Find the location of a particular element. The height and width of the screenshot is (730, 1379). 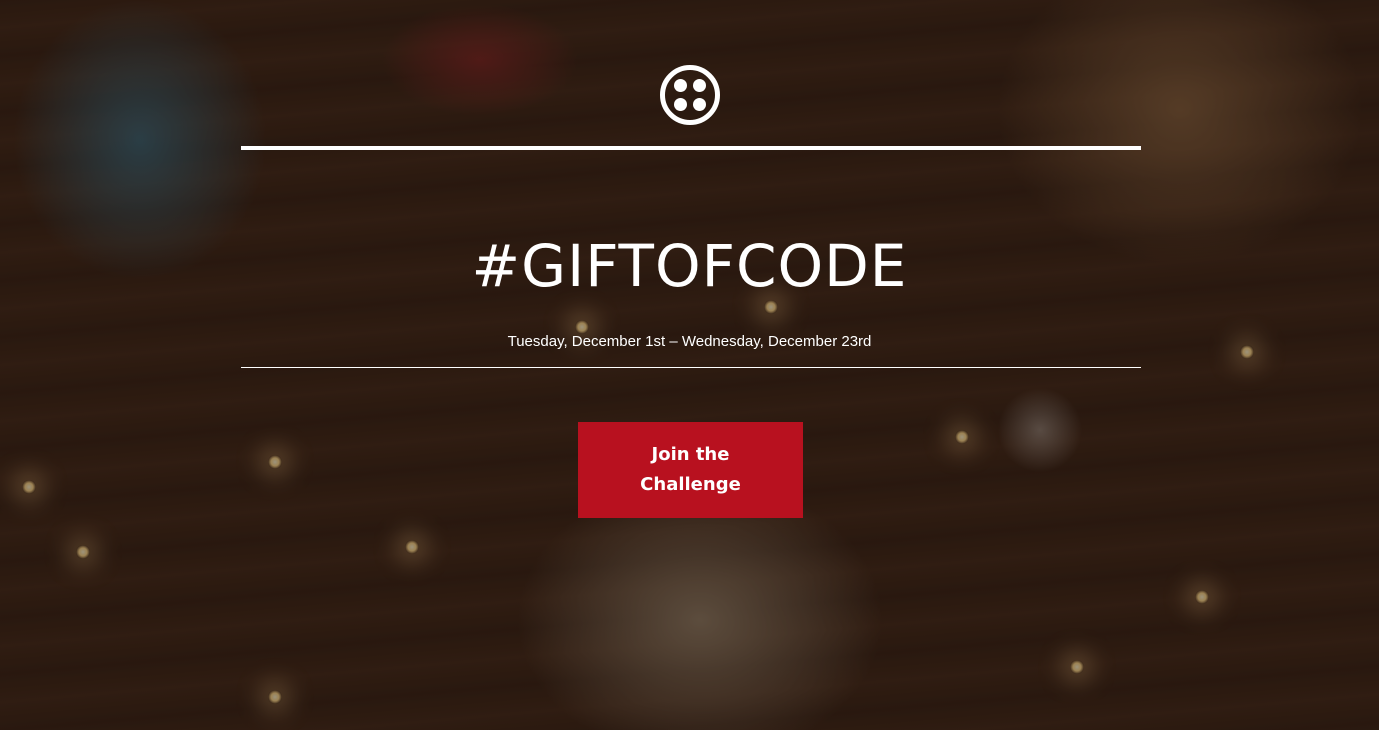

page-title: #GIFTOFCODE is located at coordinates (689, 266).